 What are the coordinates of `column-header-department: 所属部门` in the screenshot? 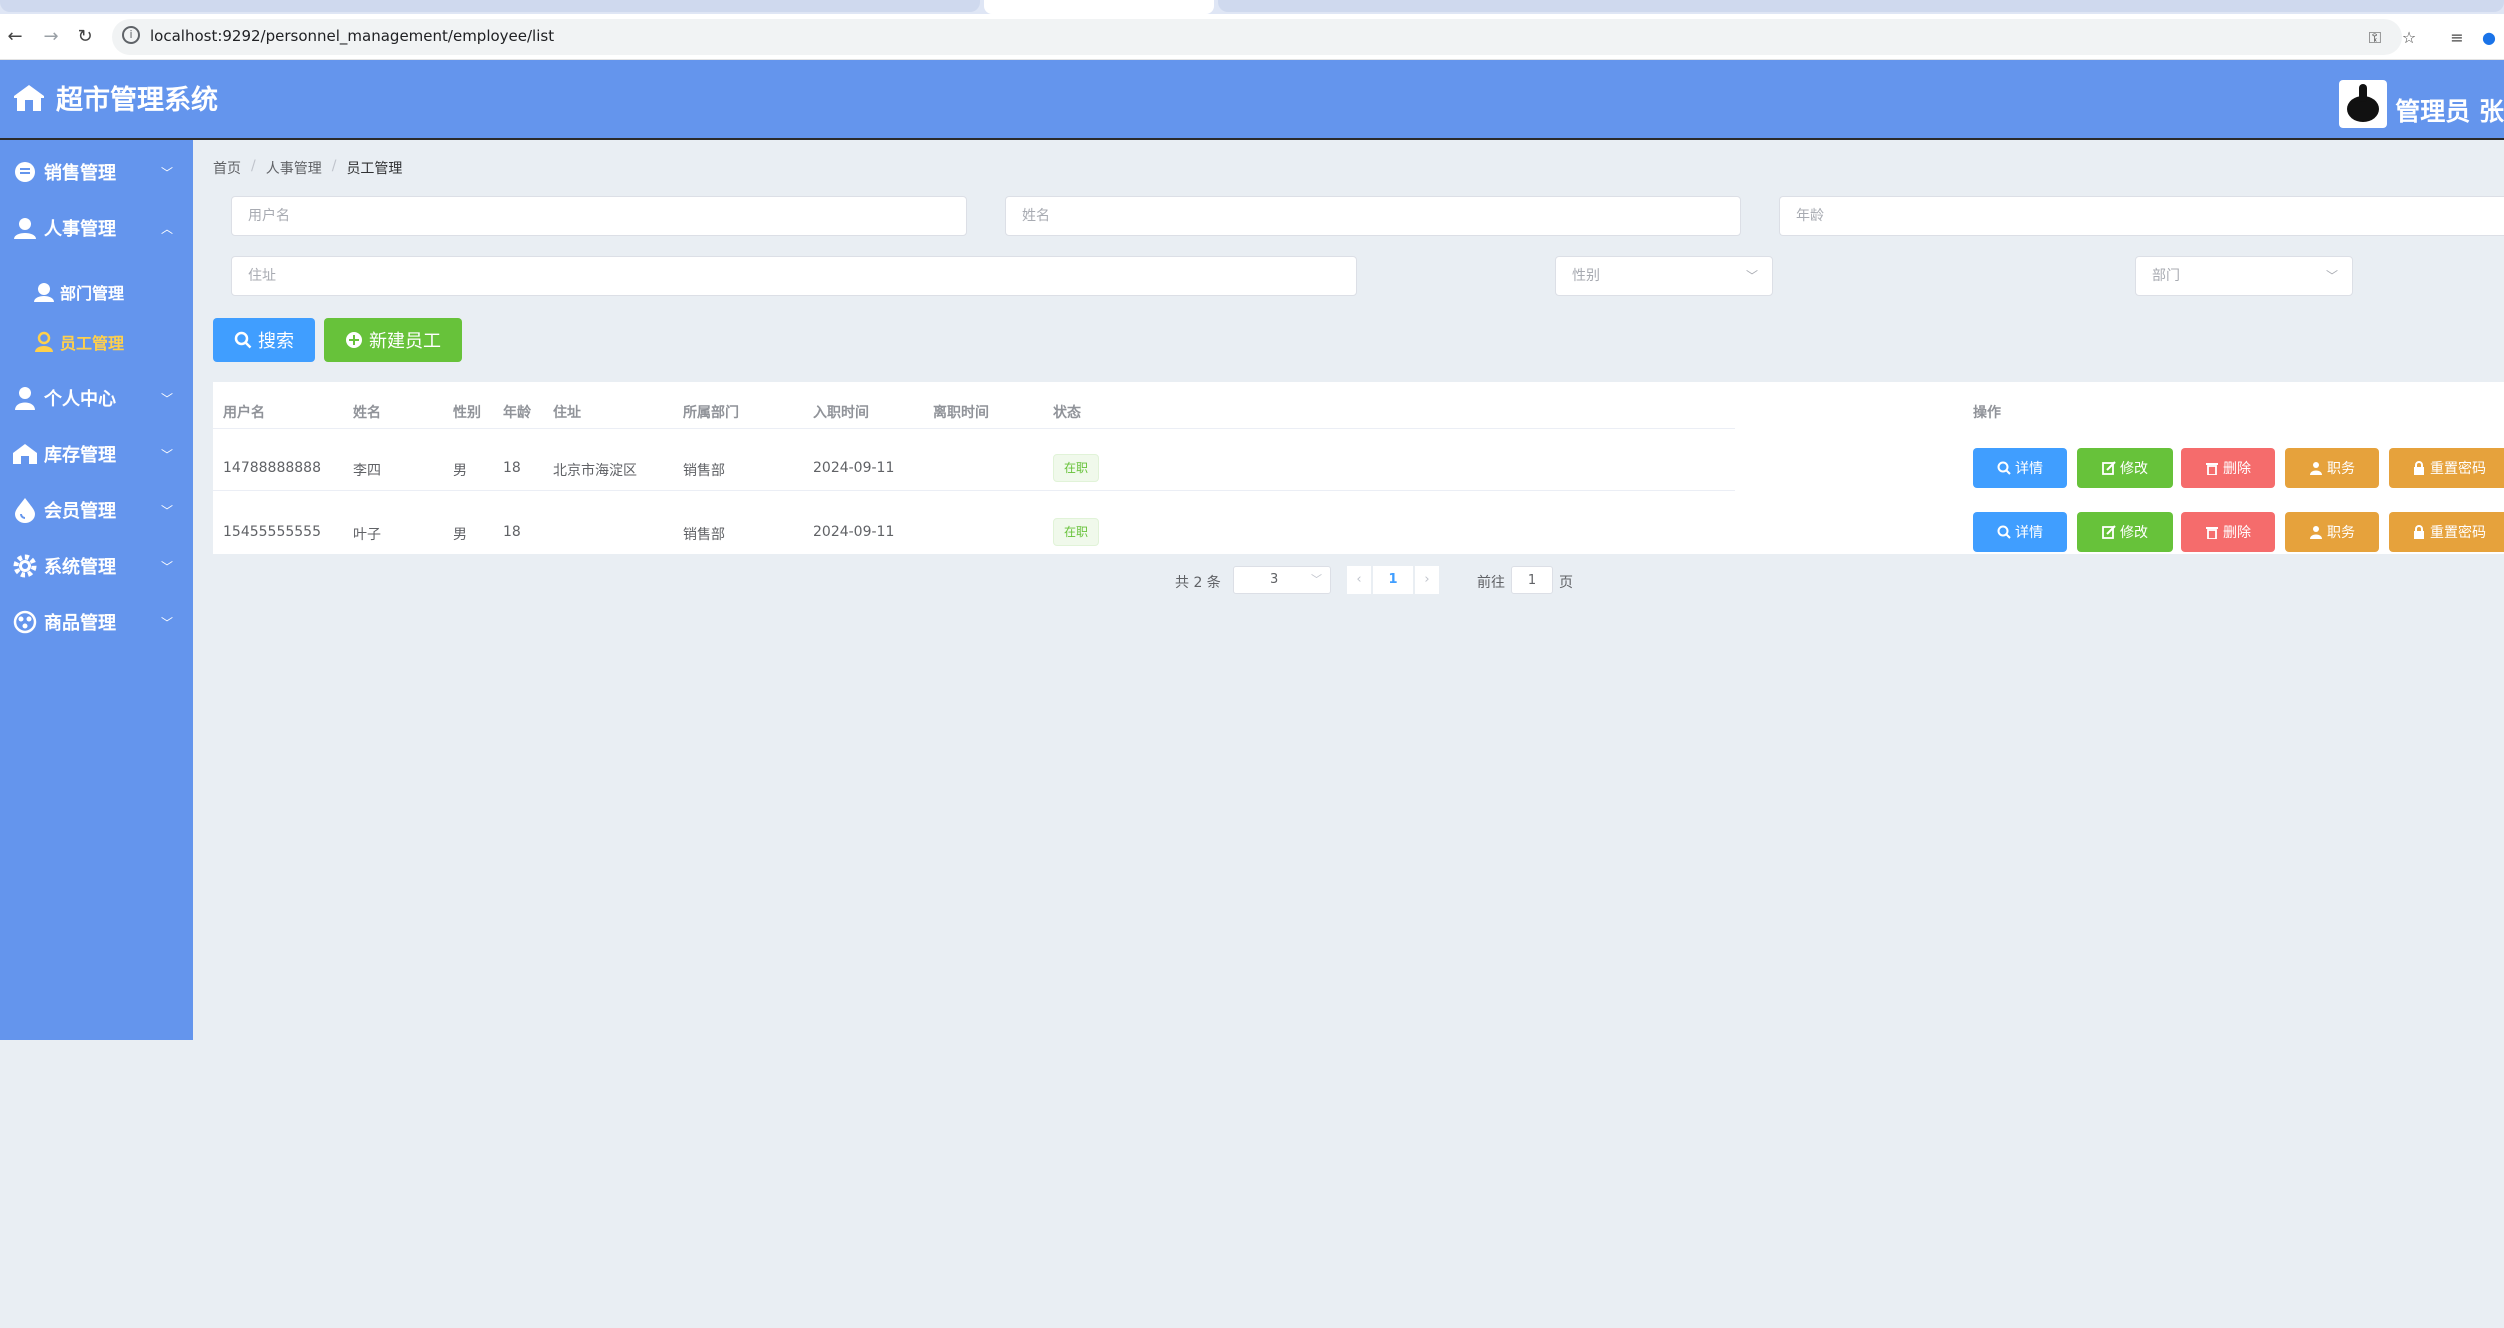 It's located at (711, 413).